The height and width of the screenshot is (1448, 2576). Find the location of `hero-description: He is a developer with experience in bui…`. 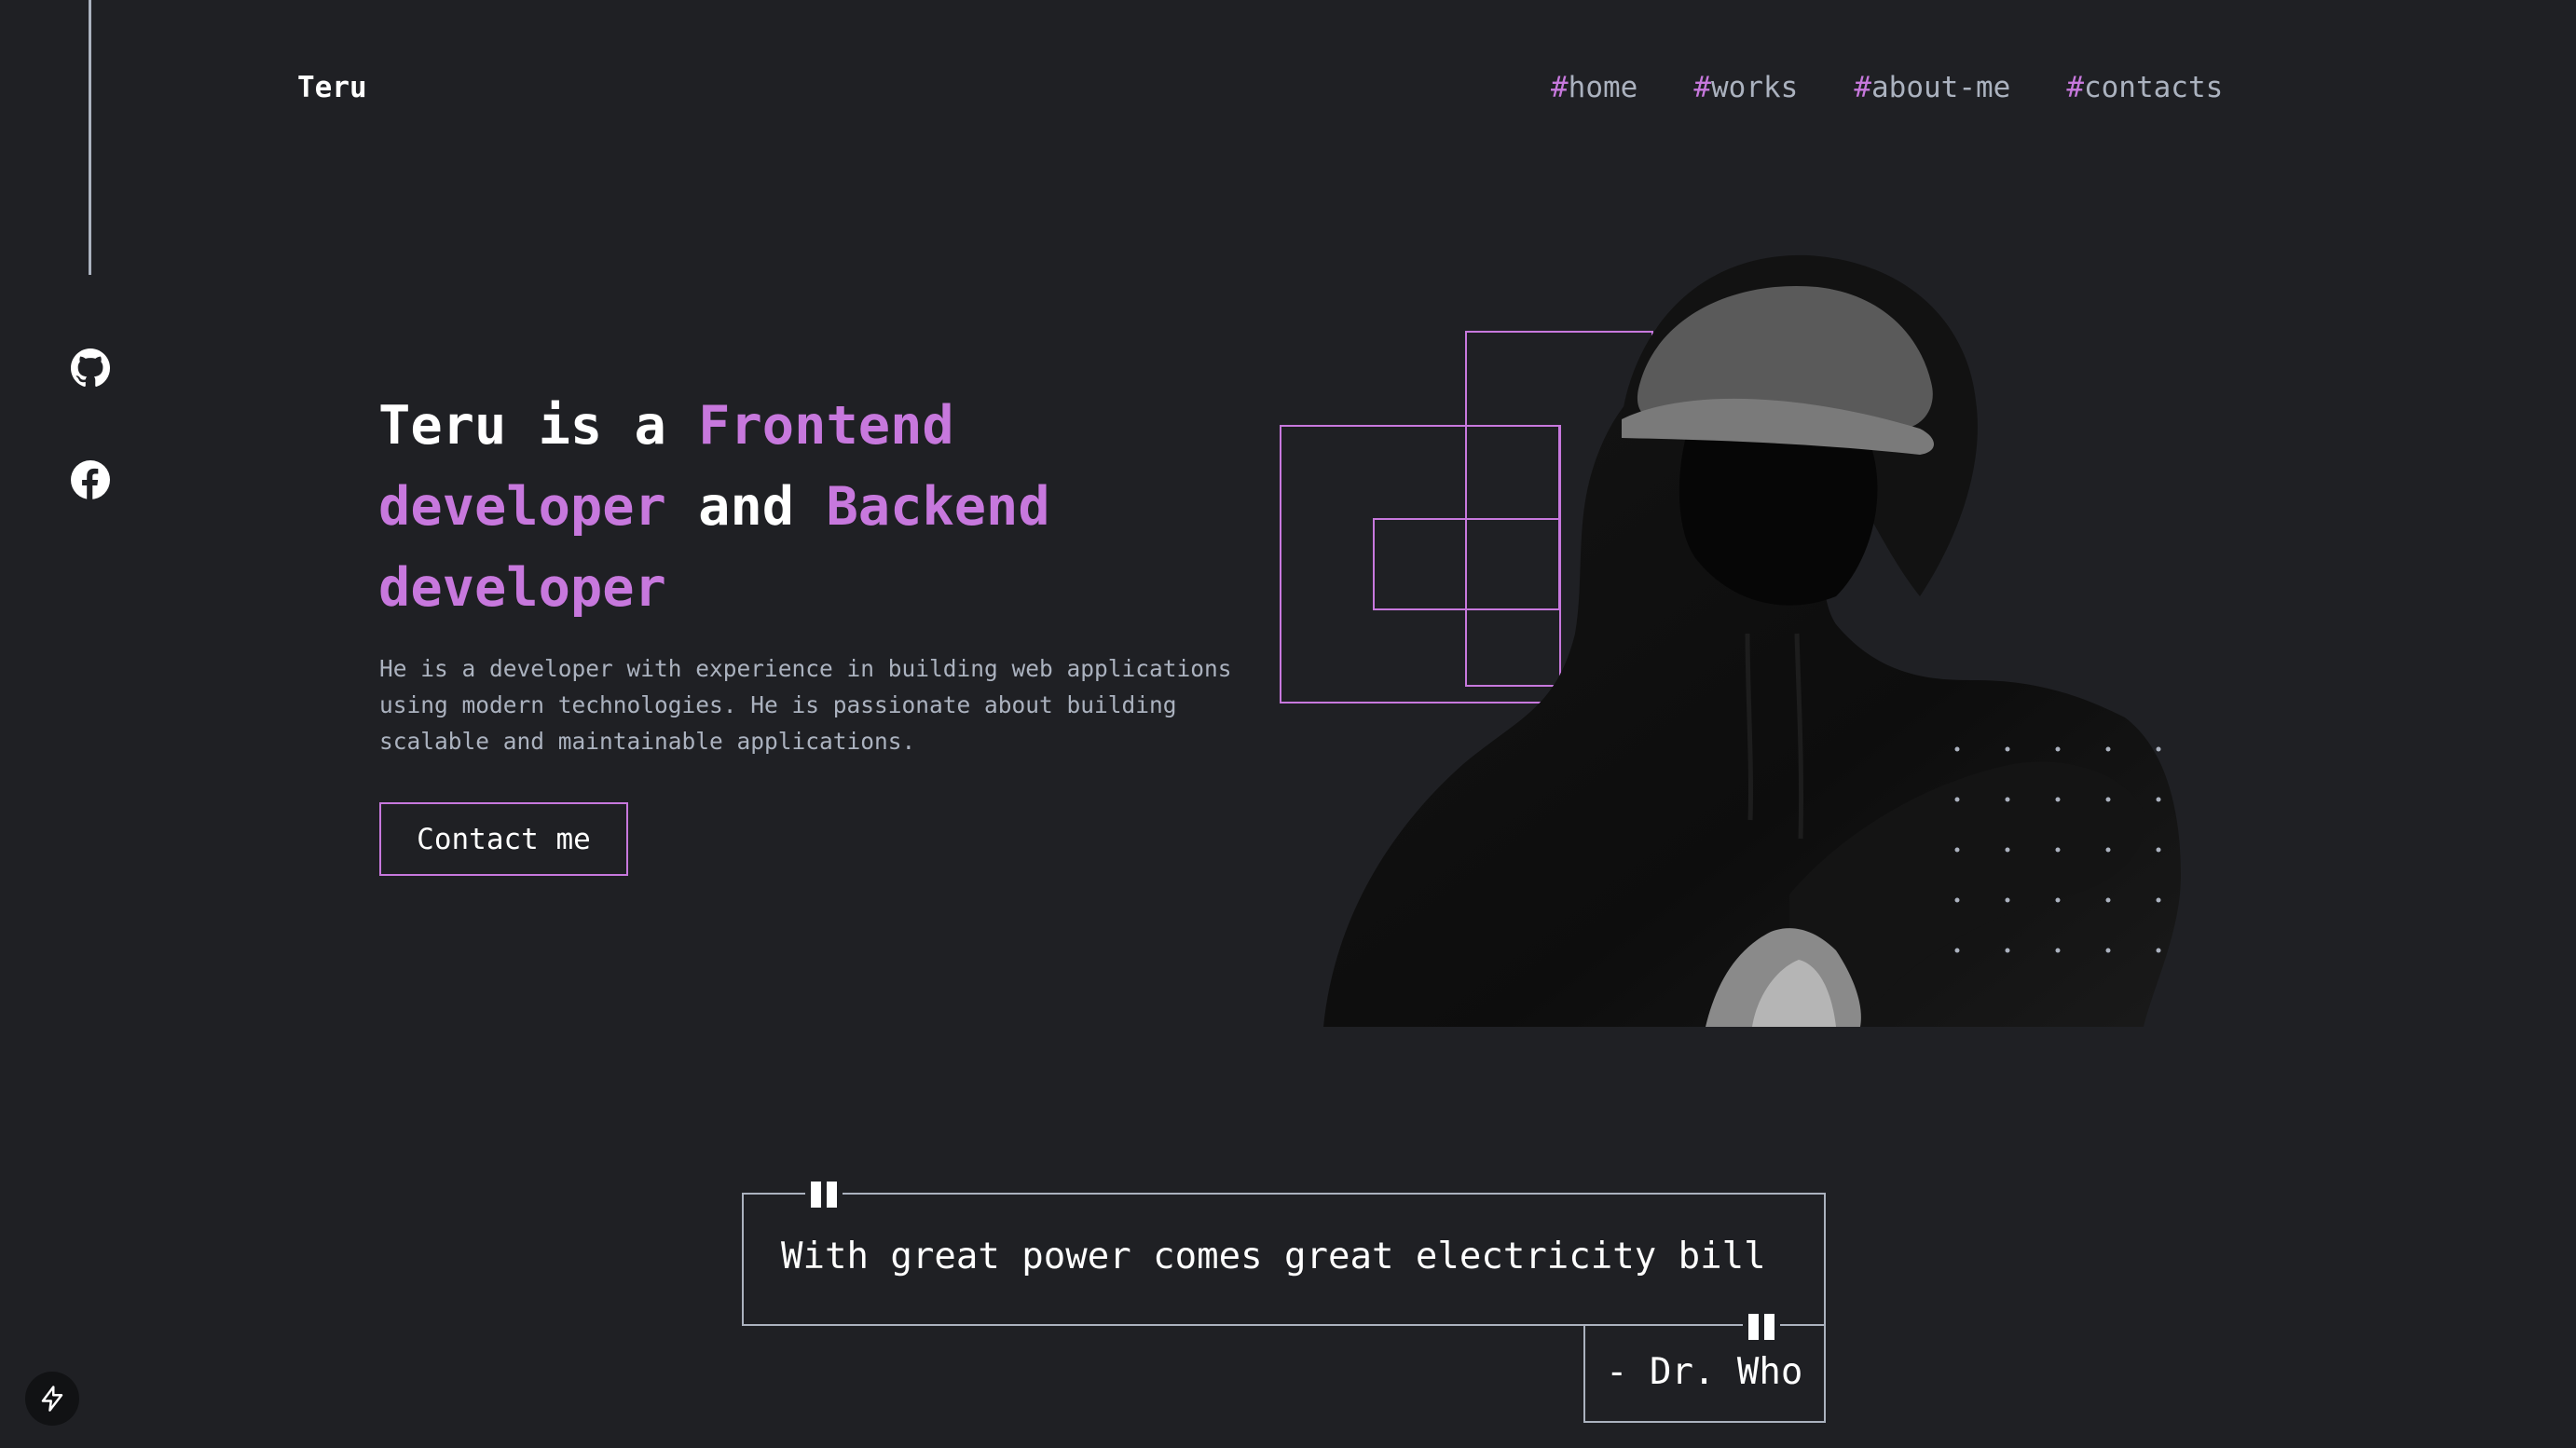

hero-description: He is a developer with experience in bui… is located at coordinates (805, 705).